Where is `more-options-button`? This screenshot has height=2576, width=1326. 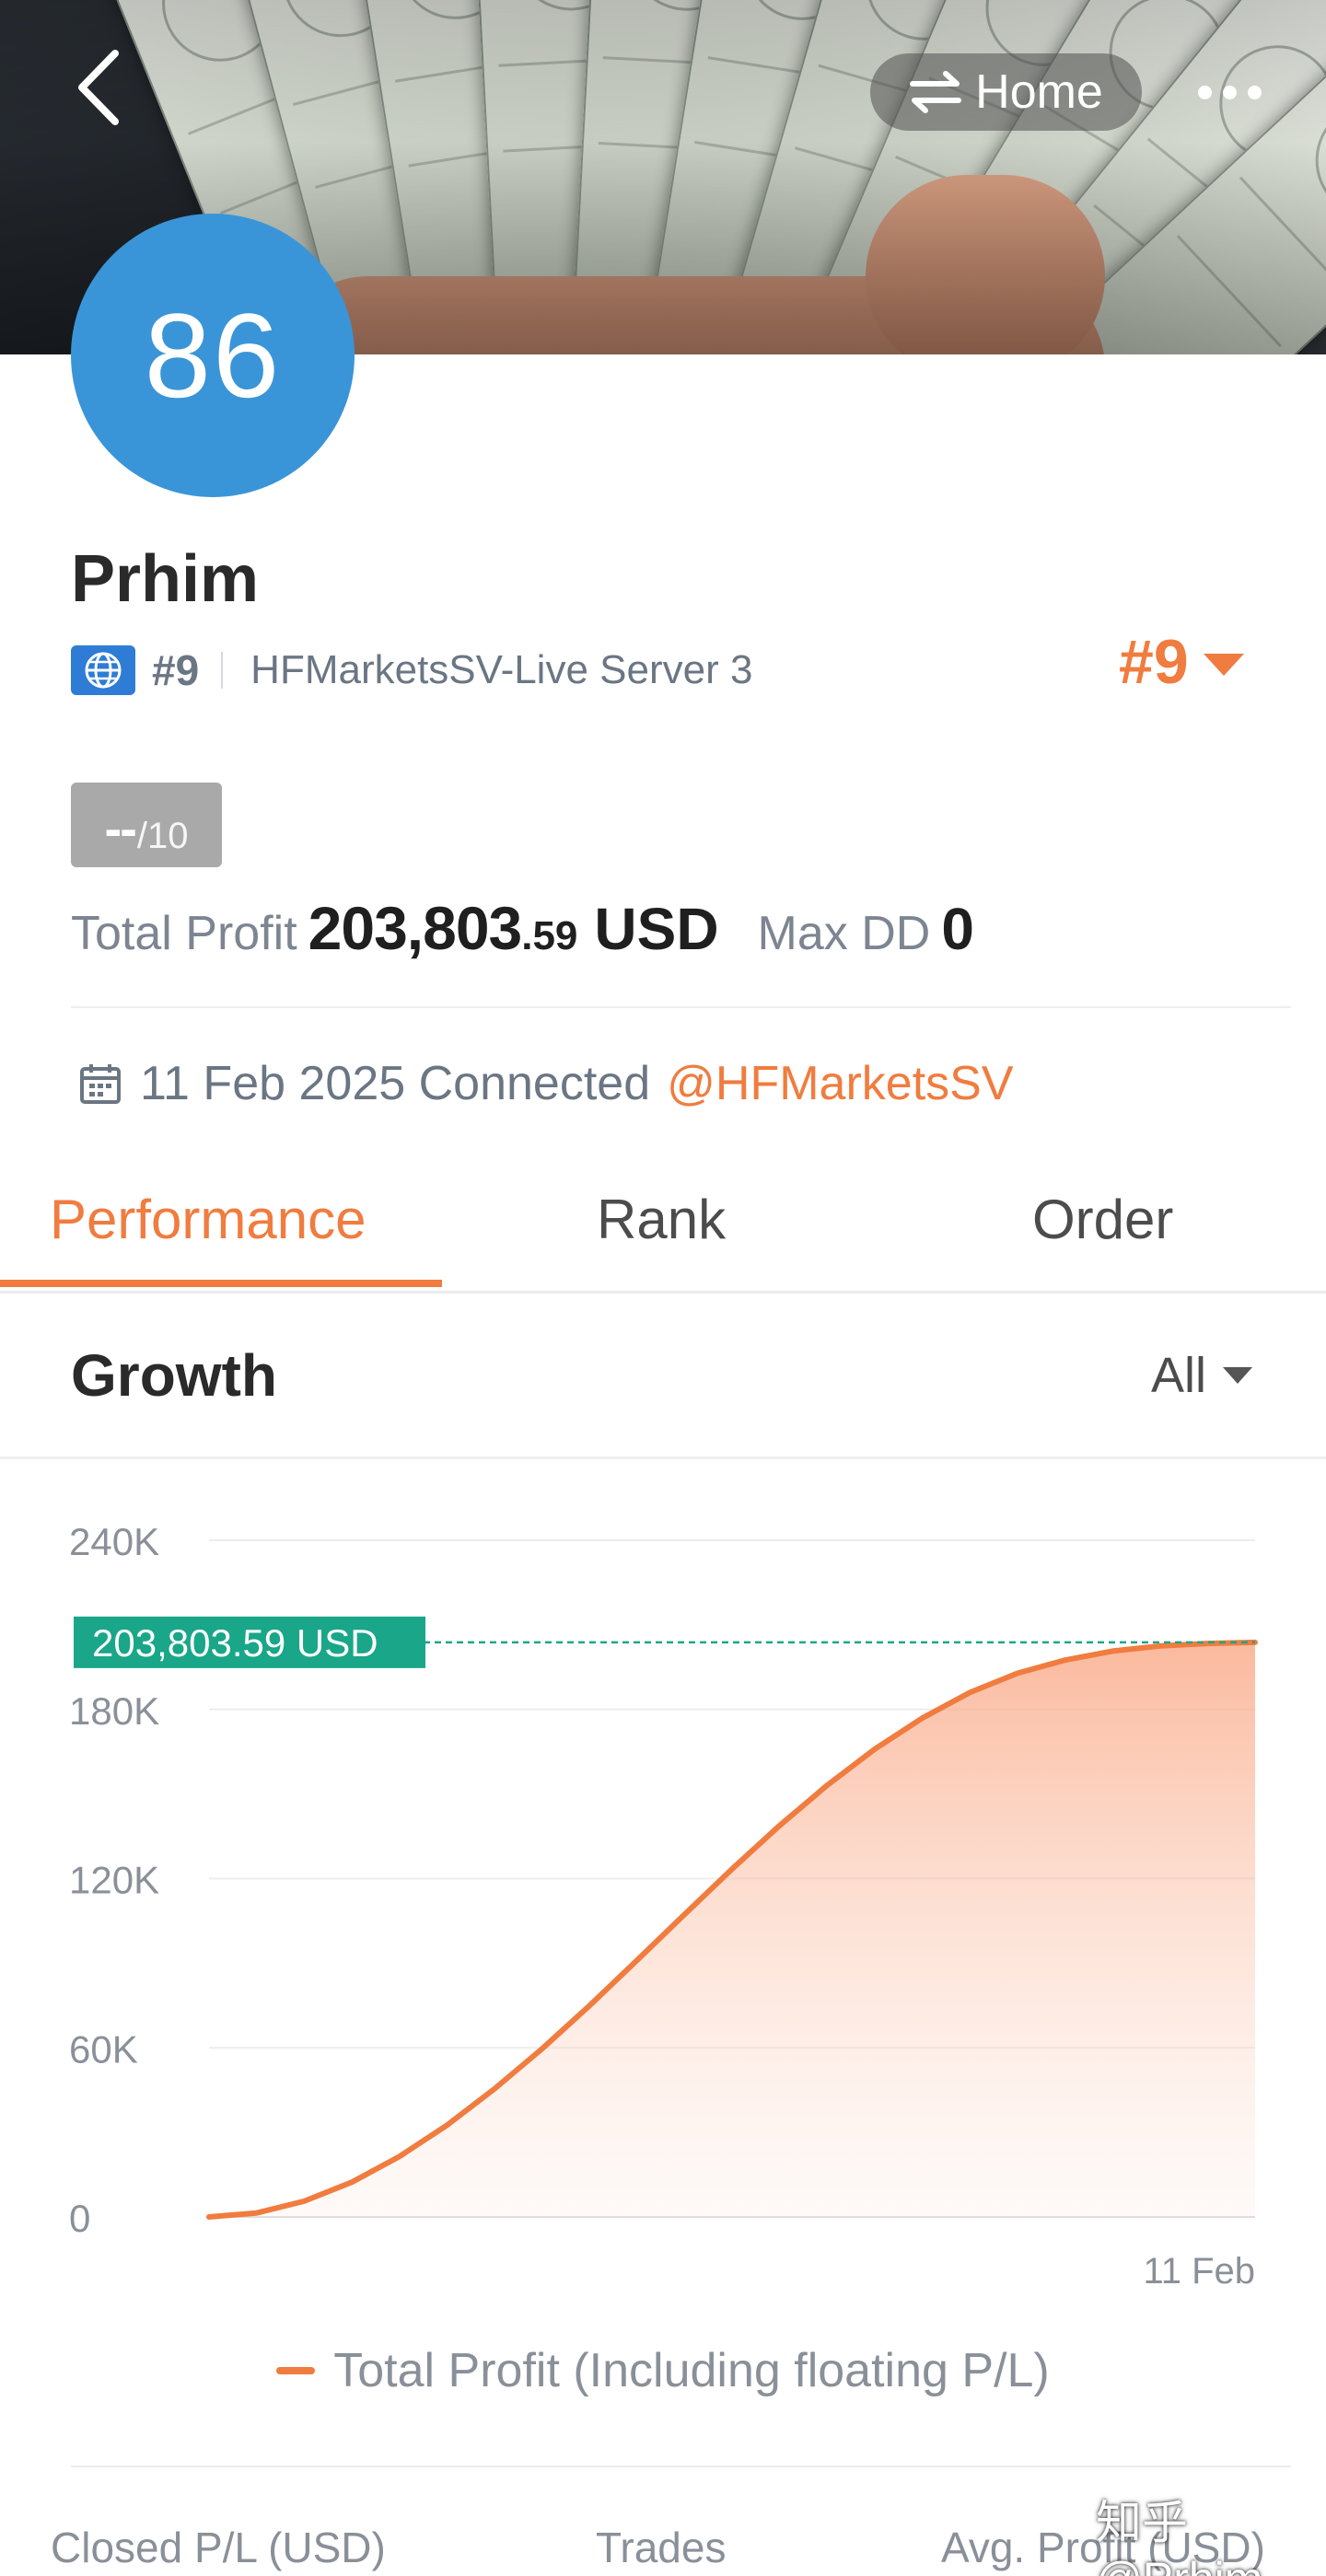 more-options-button is located at coordinates (1229, 92).